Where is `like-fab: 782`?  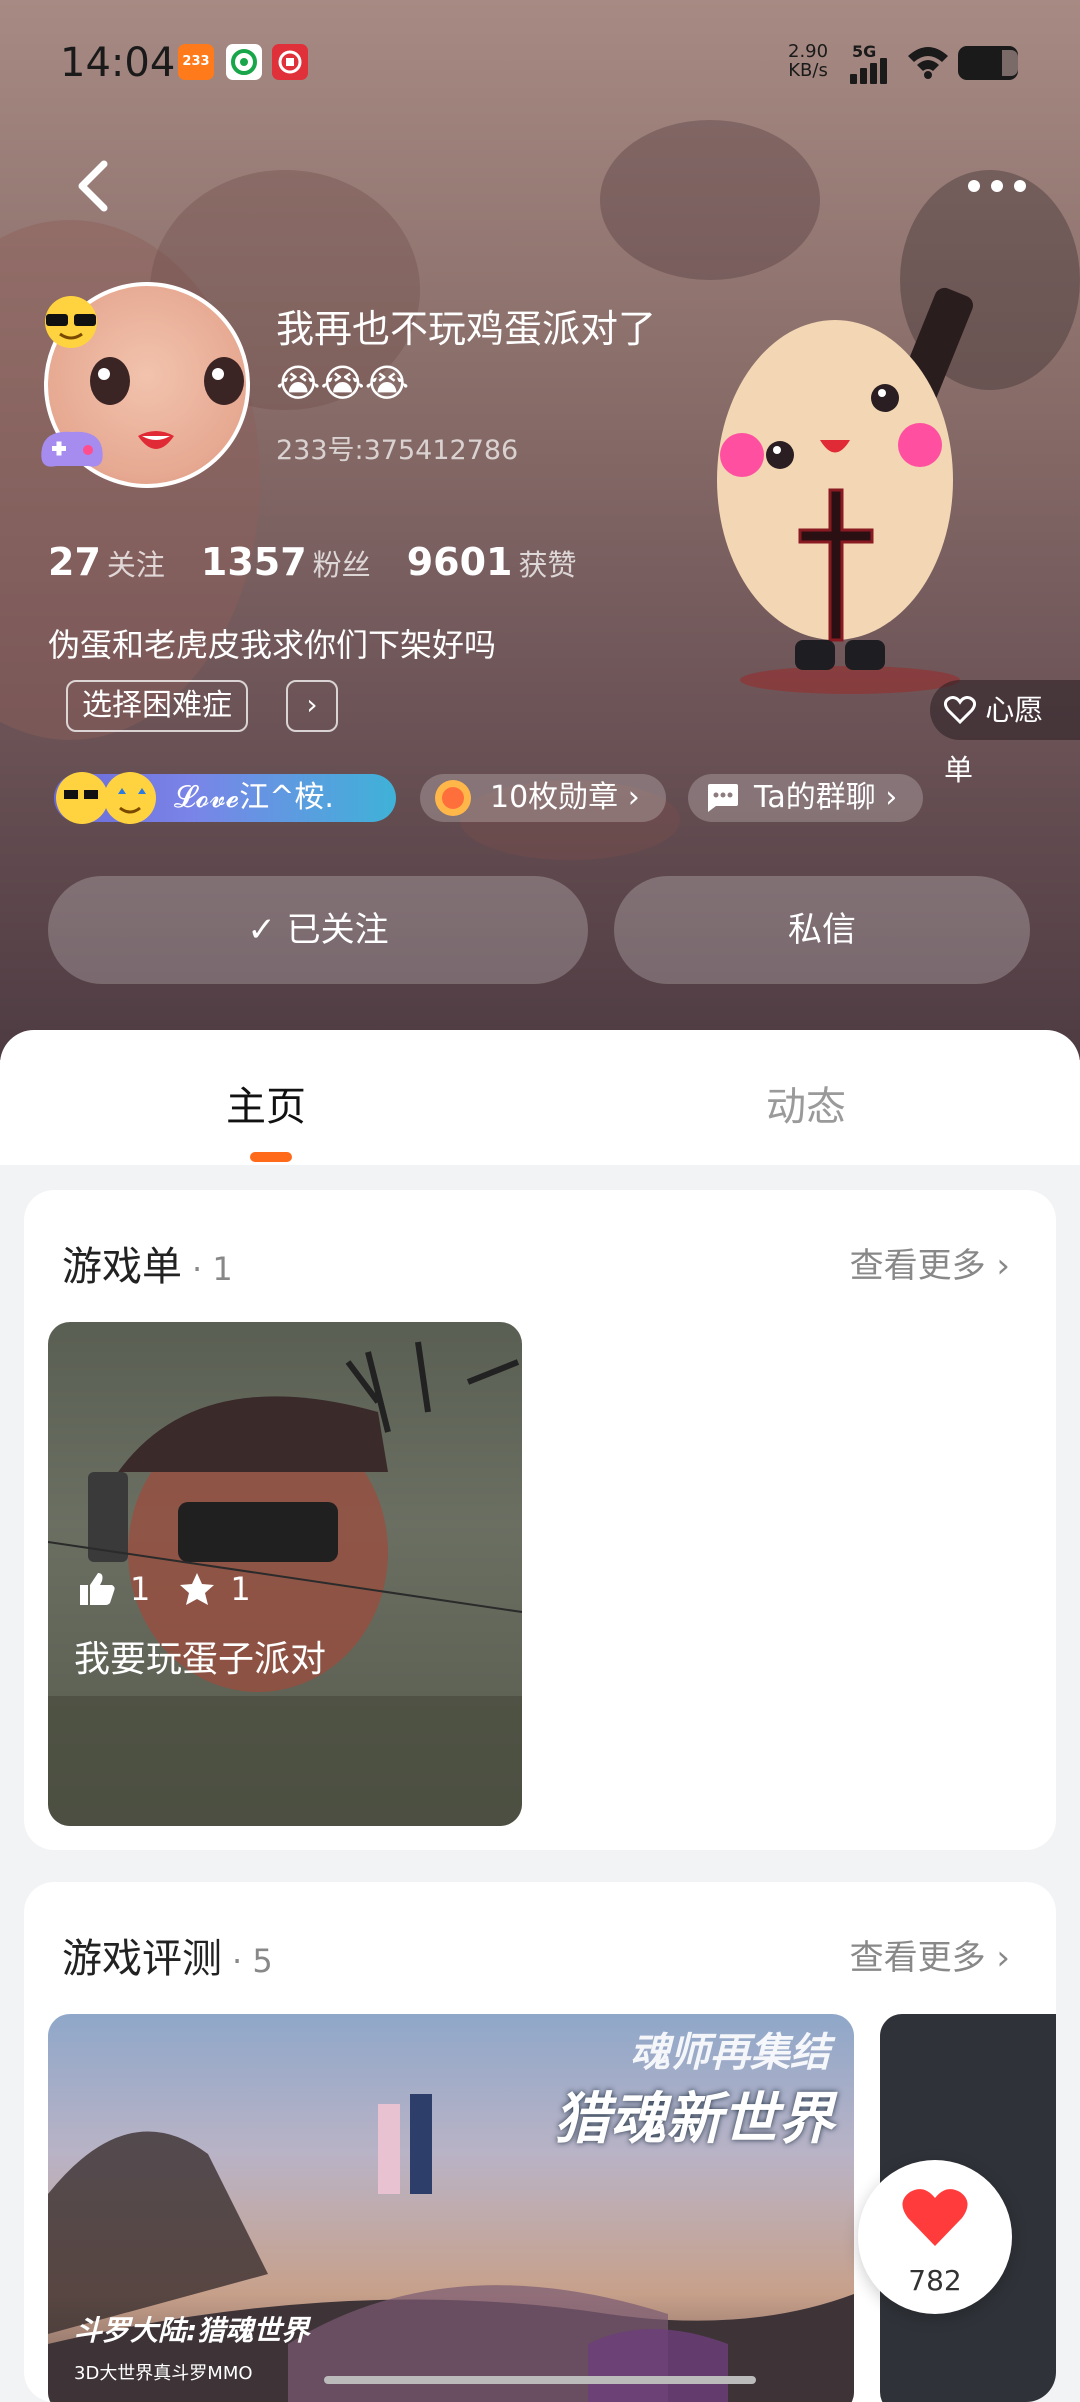 like-fab: 782 is located at coordinates (935, 2237).